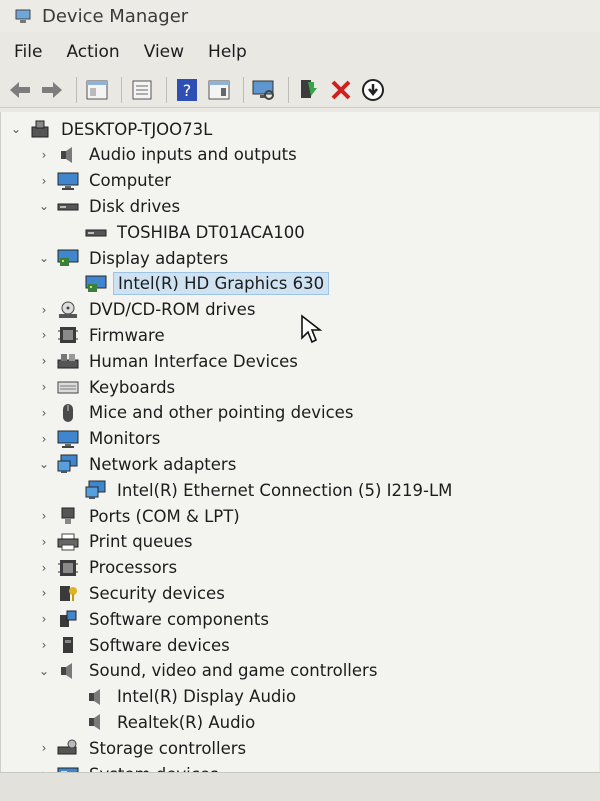 The image size is (600, 801). What do you see at coordinates (164, 516) in the screenshot?
I see `device-label: Ports (COM & LPT)` at bounding box center [164, 516].